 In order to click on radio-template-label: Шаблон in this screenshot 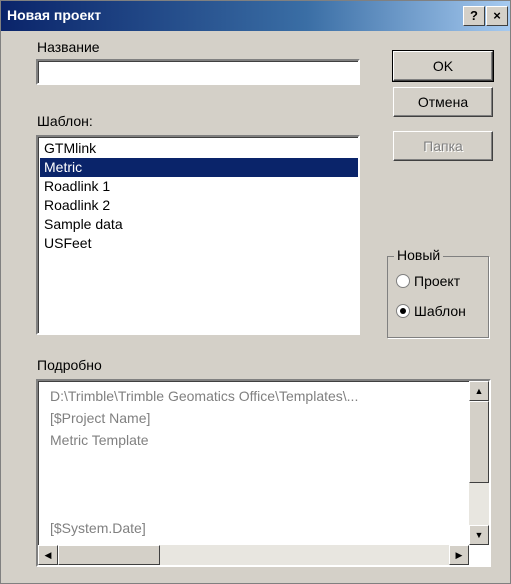, I will do `click(440, 311)`.